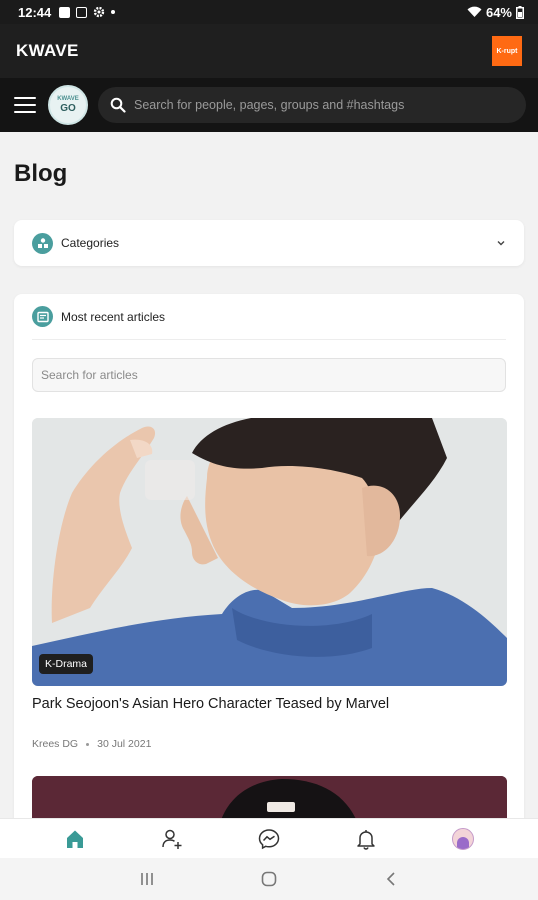 This screenshot has width=538, height=900. I want to click on article-search-box, so click(269, 375).